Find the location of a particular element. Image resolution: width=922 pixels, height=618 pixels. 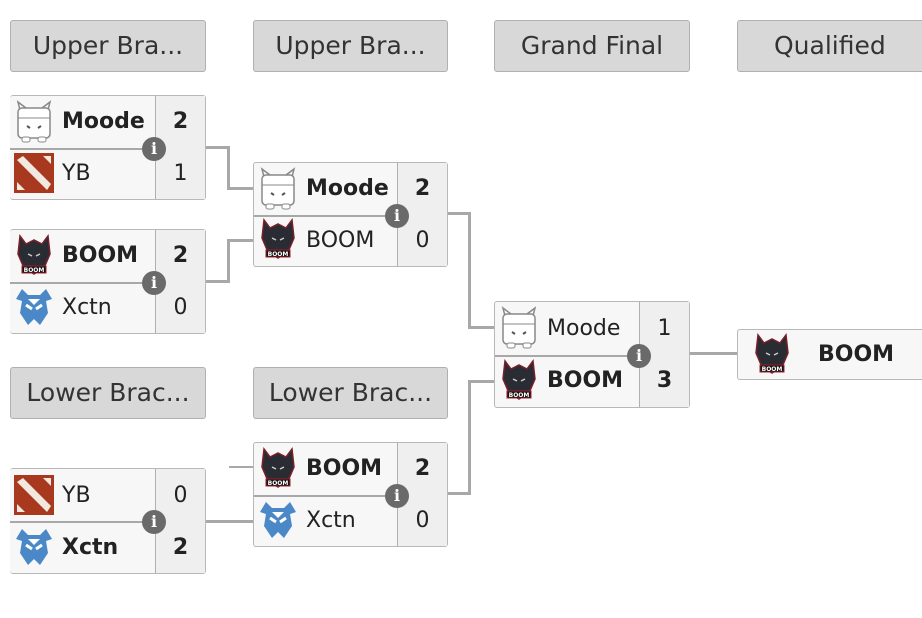

header-grand-final: Grand Final is located at coordinates (592, 46).